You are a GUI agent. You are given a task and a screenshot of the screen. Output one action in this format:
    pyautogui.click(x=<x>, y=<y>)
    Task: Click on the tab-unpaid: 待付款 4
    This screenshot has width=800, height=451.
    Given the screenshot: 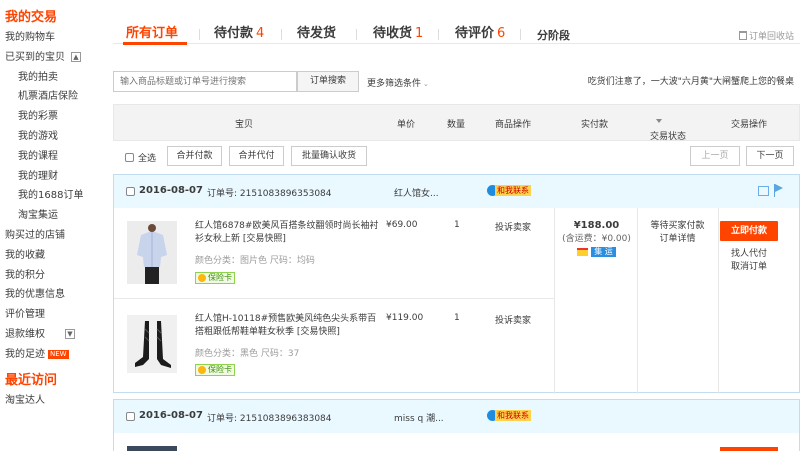 What is the action you would take?
    pyautogui.click(x=239, y=34)
    